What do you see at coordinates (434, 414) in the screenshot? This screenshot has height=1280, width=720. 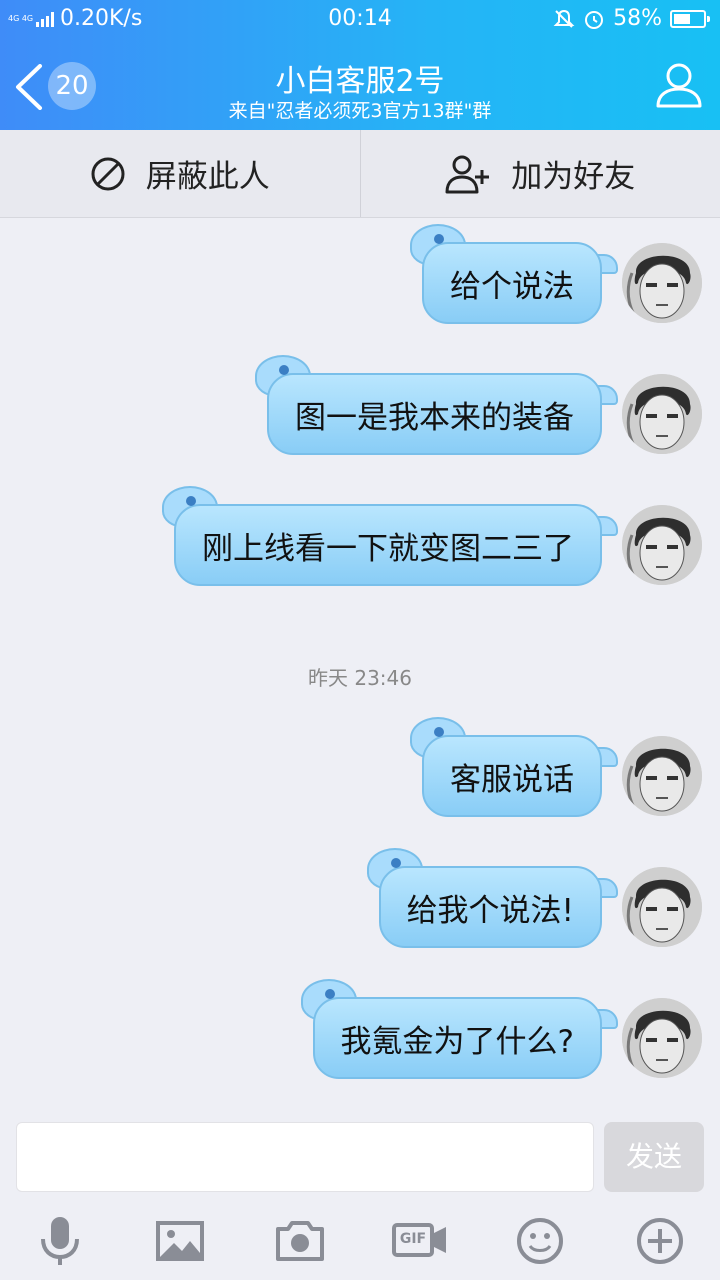 I see `message-text: 图一是我本来的装备` at bounding box center [434, 414].